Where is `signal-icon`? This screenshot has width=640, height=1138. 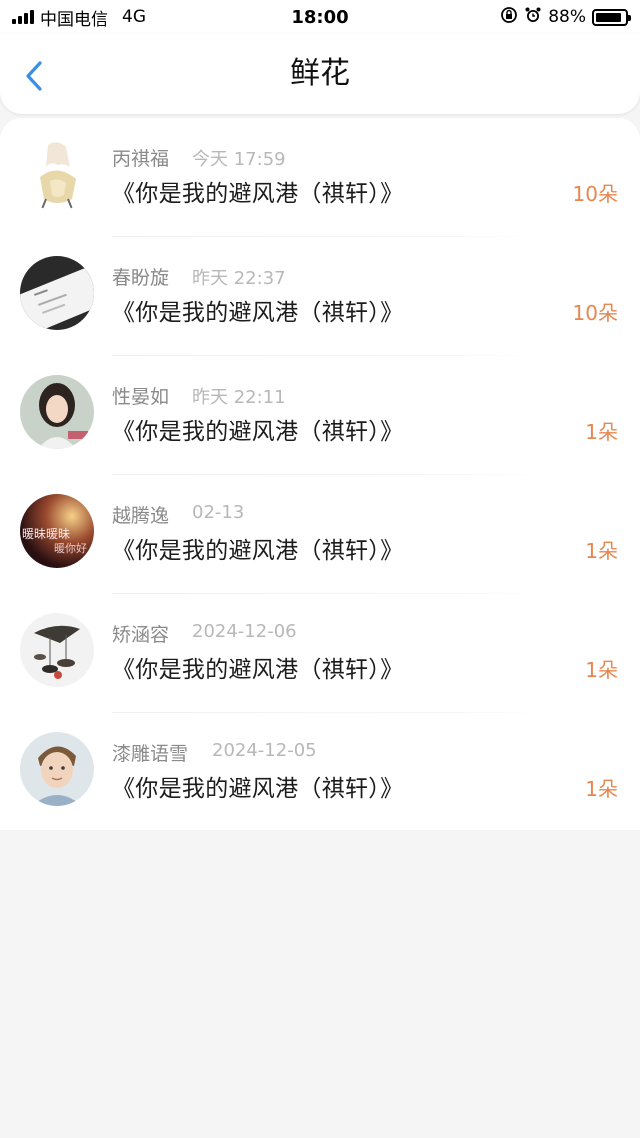
signal-icon is located at coordinates (23, 17).